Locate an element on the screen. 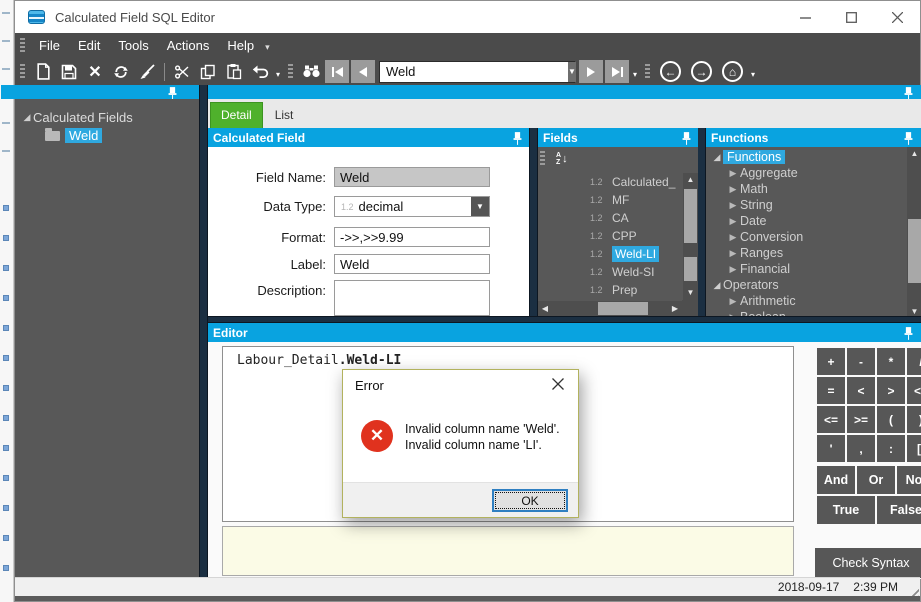 The height and width of the screenshot is (602, 921). op-less-button: < is located at coordinates (861, 390).